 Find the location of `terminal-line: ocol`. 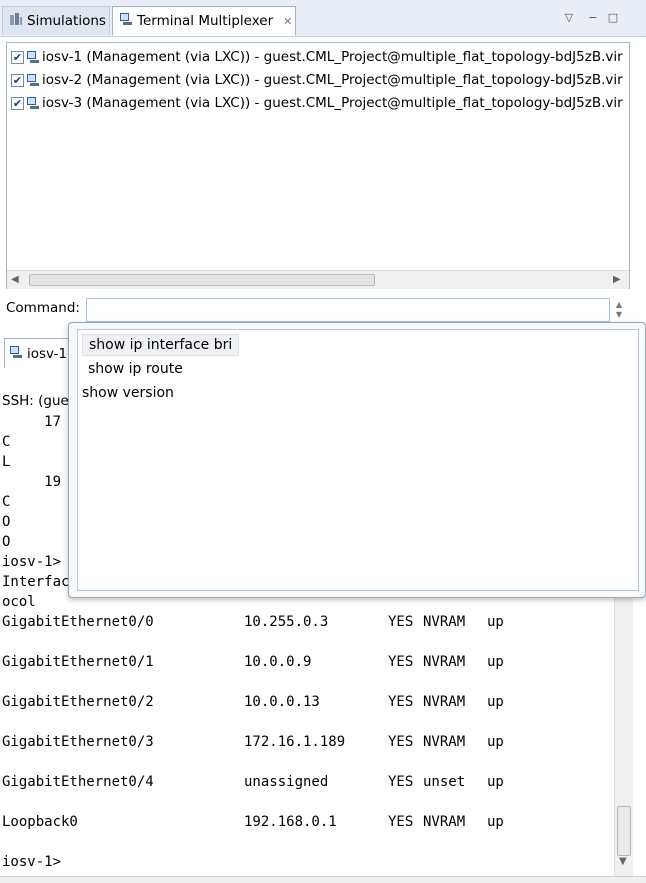

terminal-line: ocol is located at coordinates (19, 602).